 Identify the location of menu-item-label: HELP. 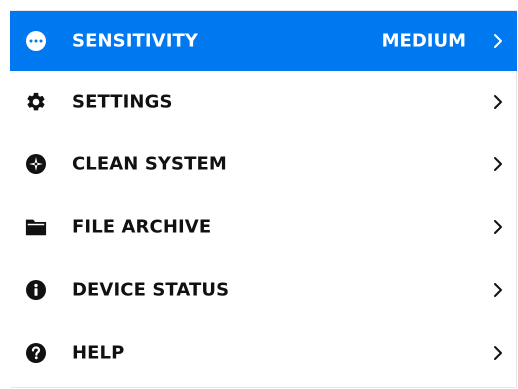
(98, 353).